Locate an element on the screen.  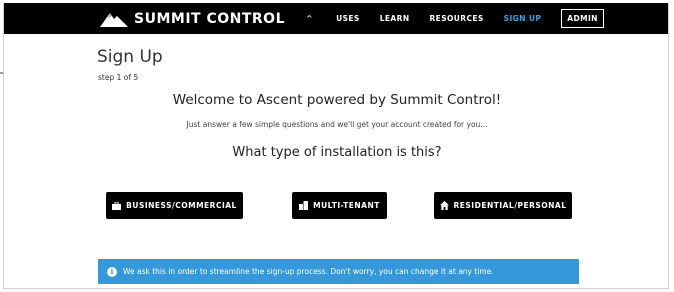
residential-personal-button: RESIDENTIAL/PERSONAL is located at coordinates (503, 205).